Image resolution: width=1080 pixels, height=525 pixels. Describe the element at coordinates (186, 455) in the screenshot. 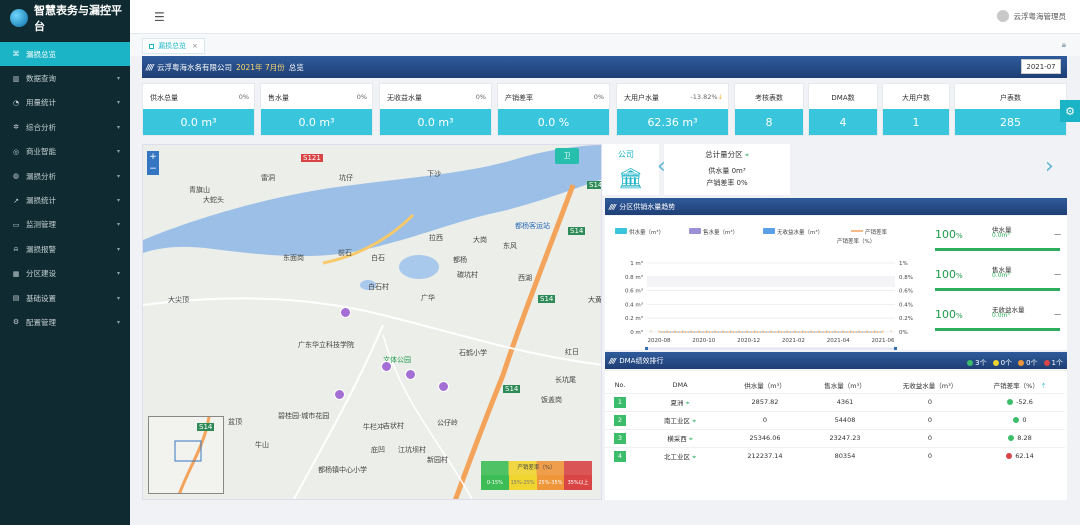

I see `overview-minimap: S14` at that location.